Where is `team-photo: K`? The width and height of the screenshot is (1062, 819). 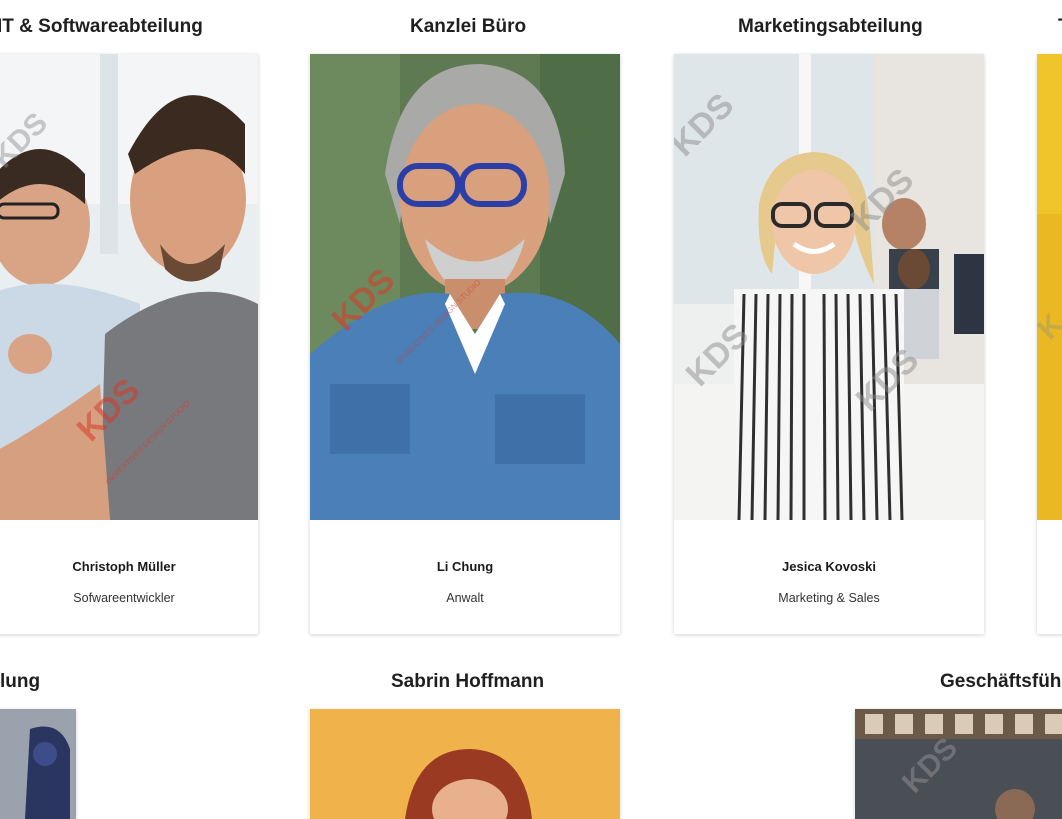 team-photo: K is located at coordinates (1049, 287).